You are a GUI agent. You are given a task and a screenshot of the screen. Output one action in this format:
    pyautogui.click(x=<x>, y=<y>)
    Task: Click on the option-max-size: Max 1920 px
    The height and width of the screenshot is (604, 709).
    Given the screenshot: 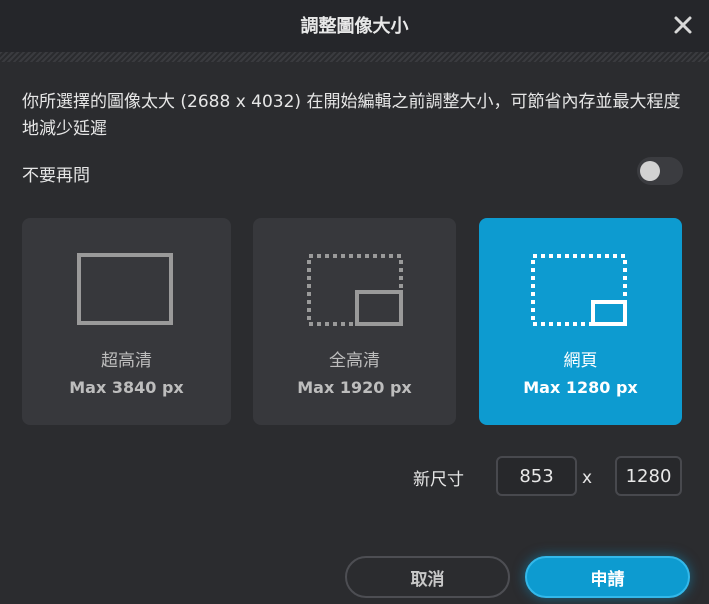 What is the action you would take?
    pyautogui.click(x=354, y=387)
    